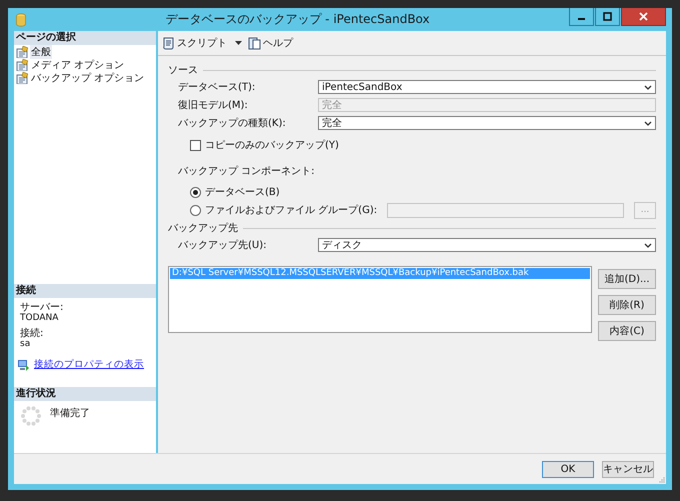 This screenshot has height=501, width=680. Describe the element at coordinates (195, 145) in the screenshot. I see `checkbox` at that location.